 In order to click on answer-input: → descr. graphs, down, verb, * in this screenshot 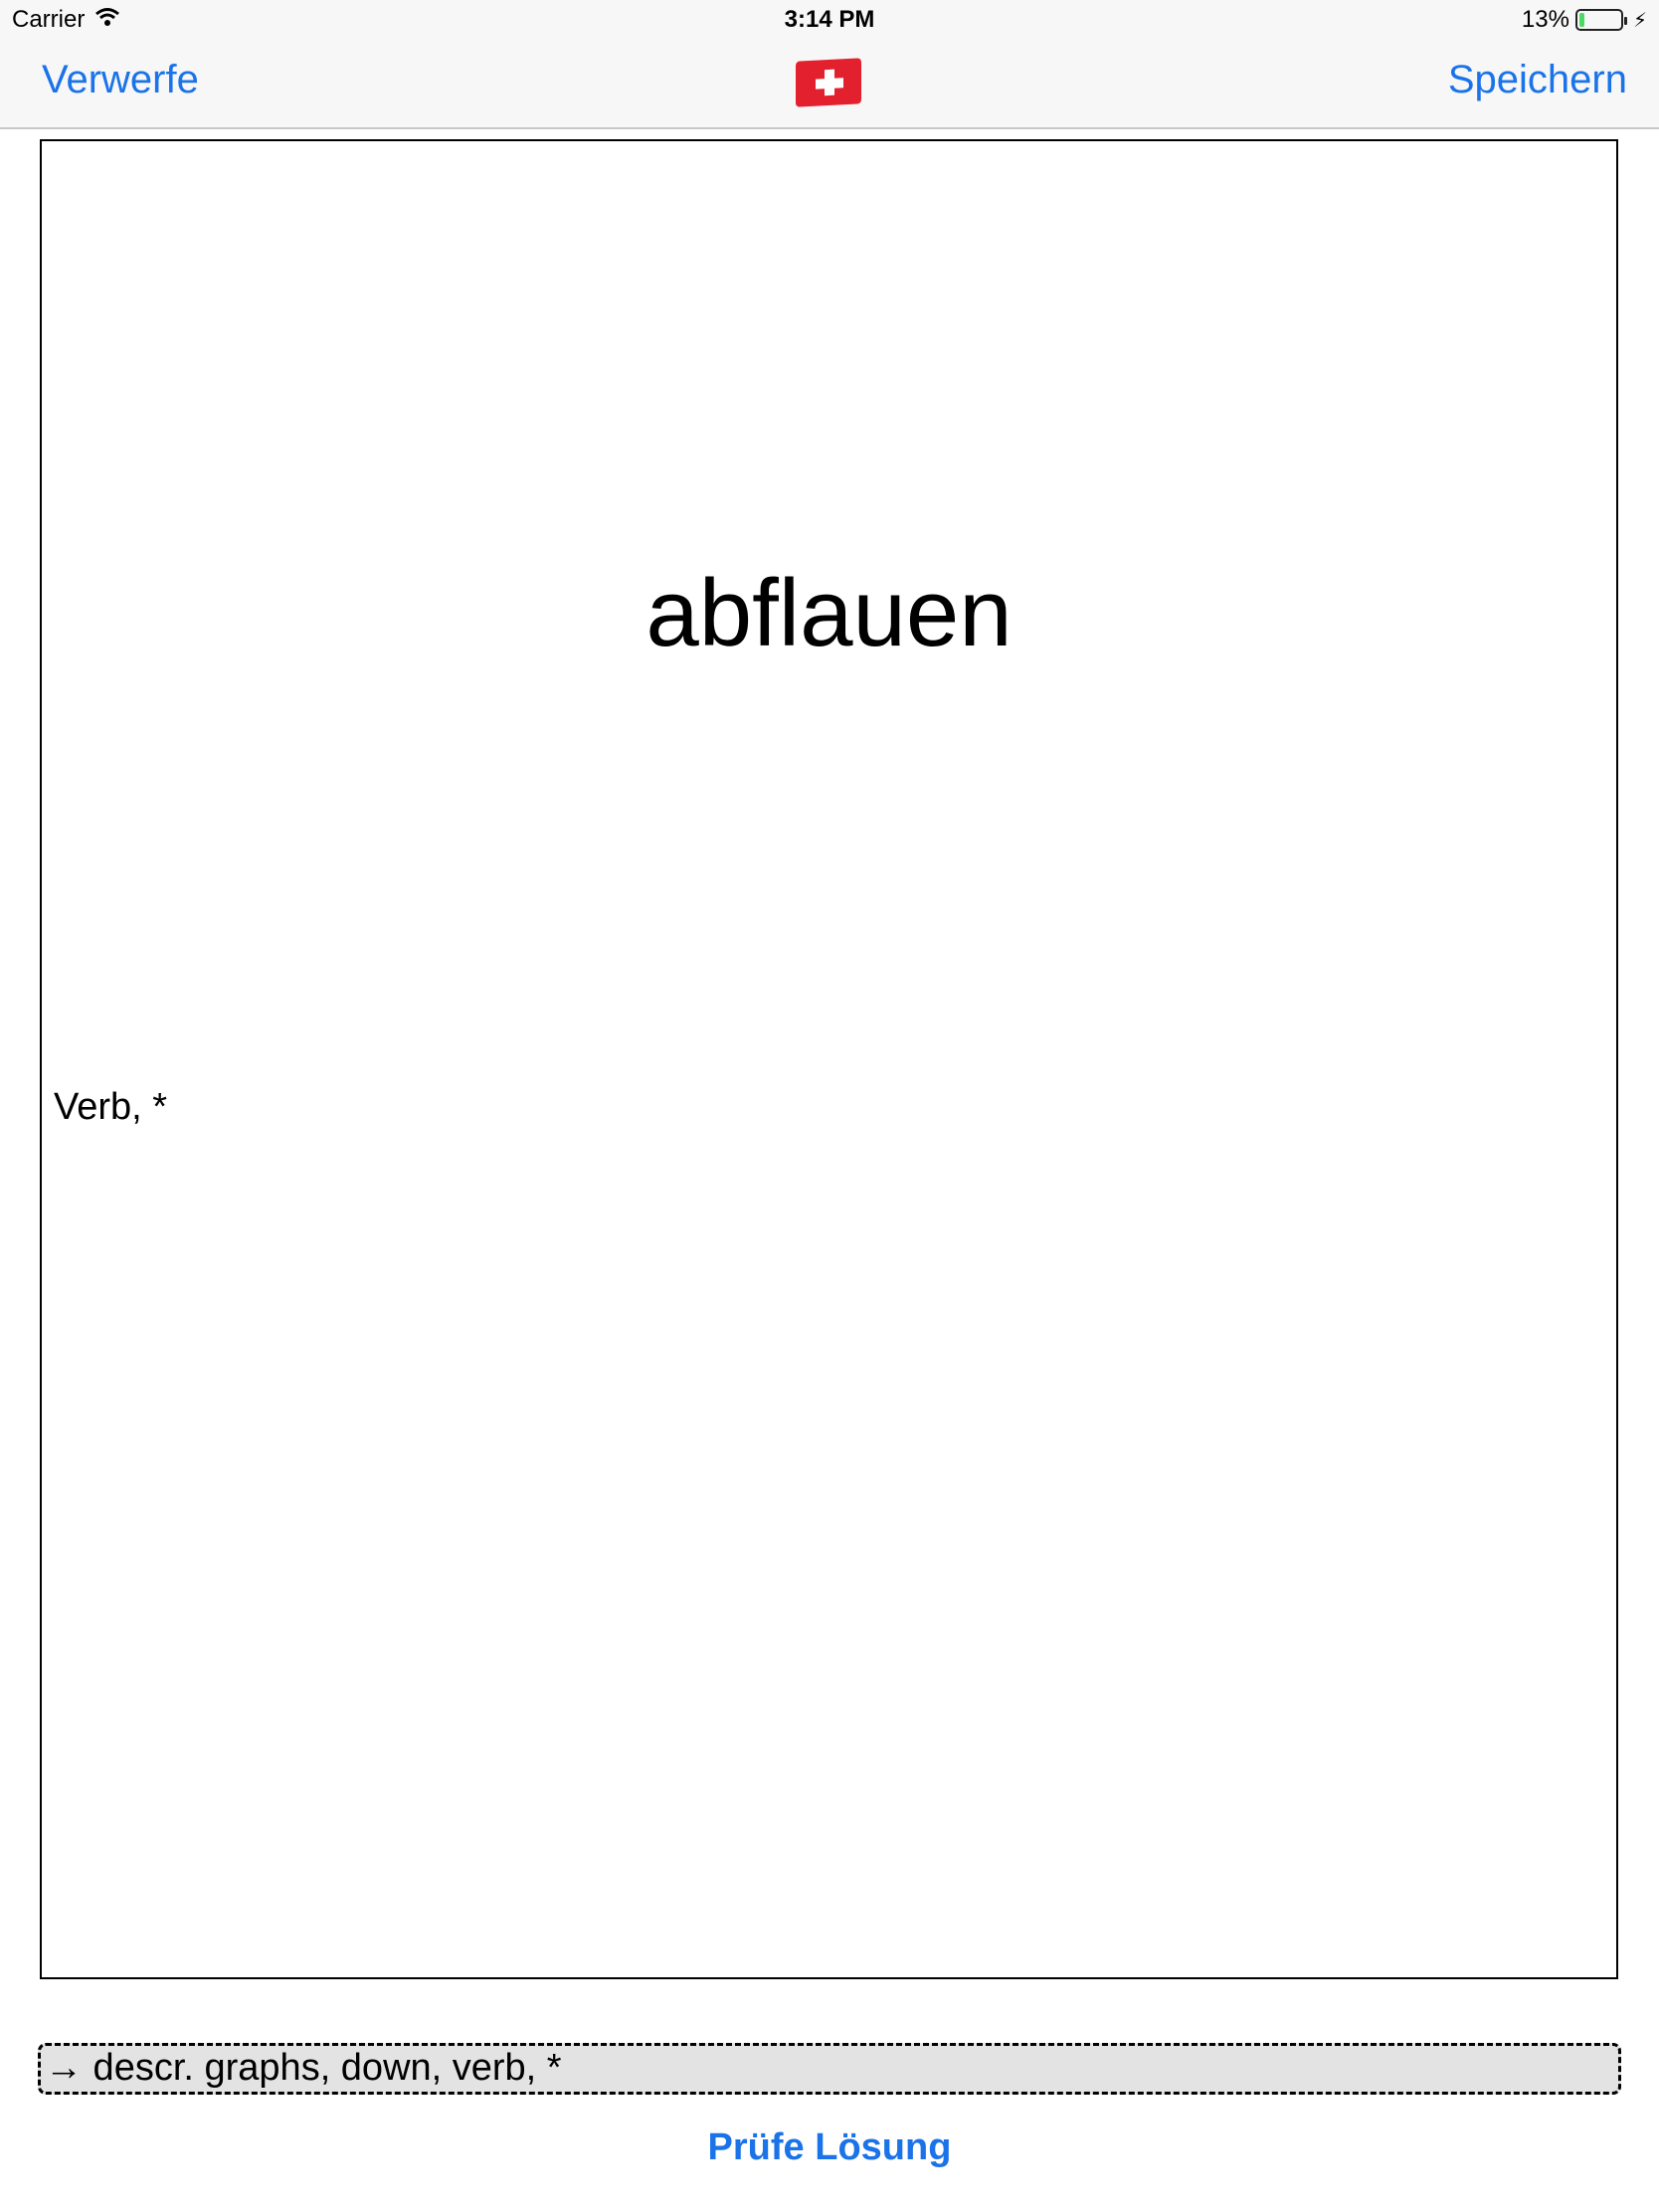, I will do `click(829, 2069)`.